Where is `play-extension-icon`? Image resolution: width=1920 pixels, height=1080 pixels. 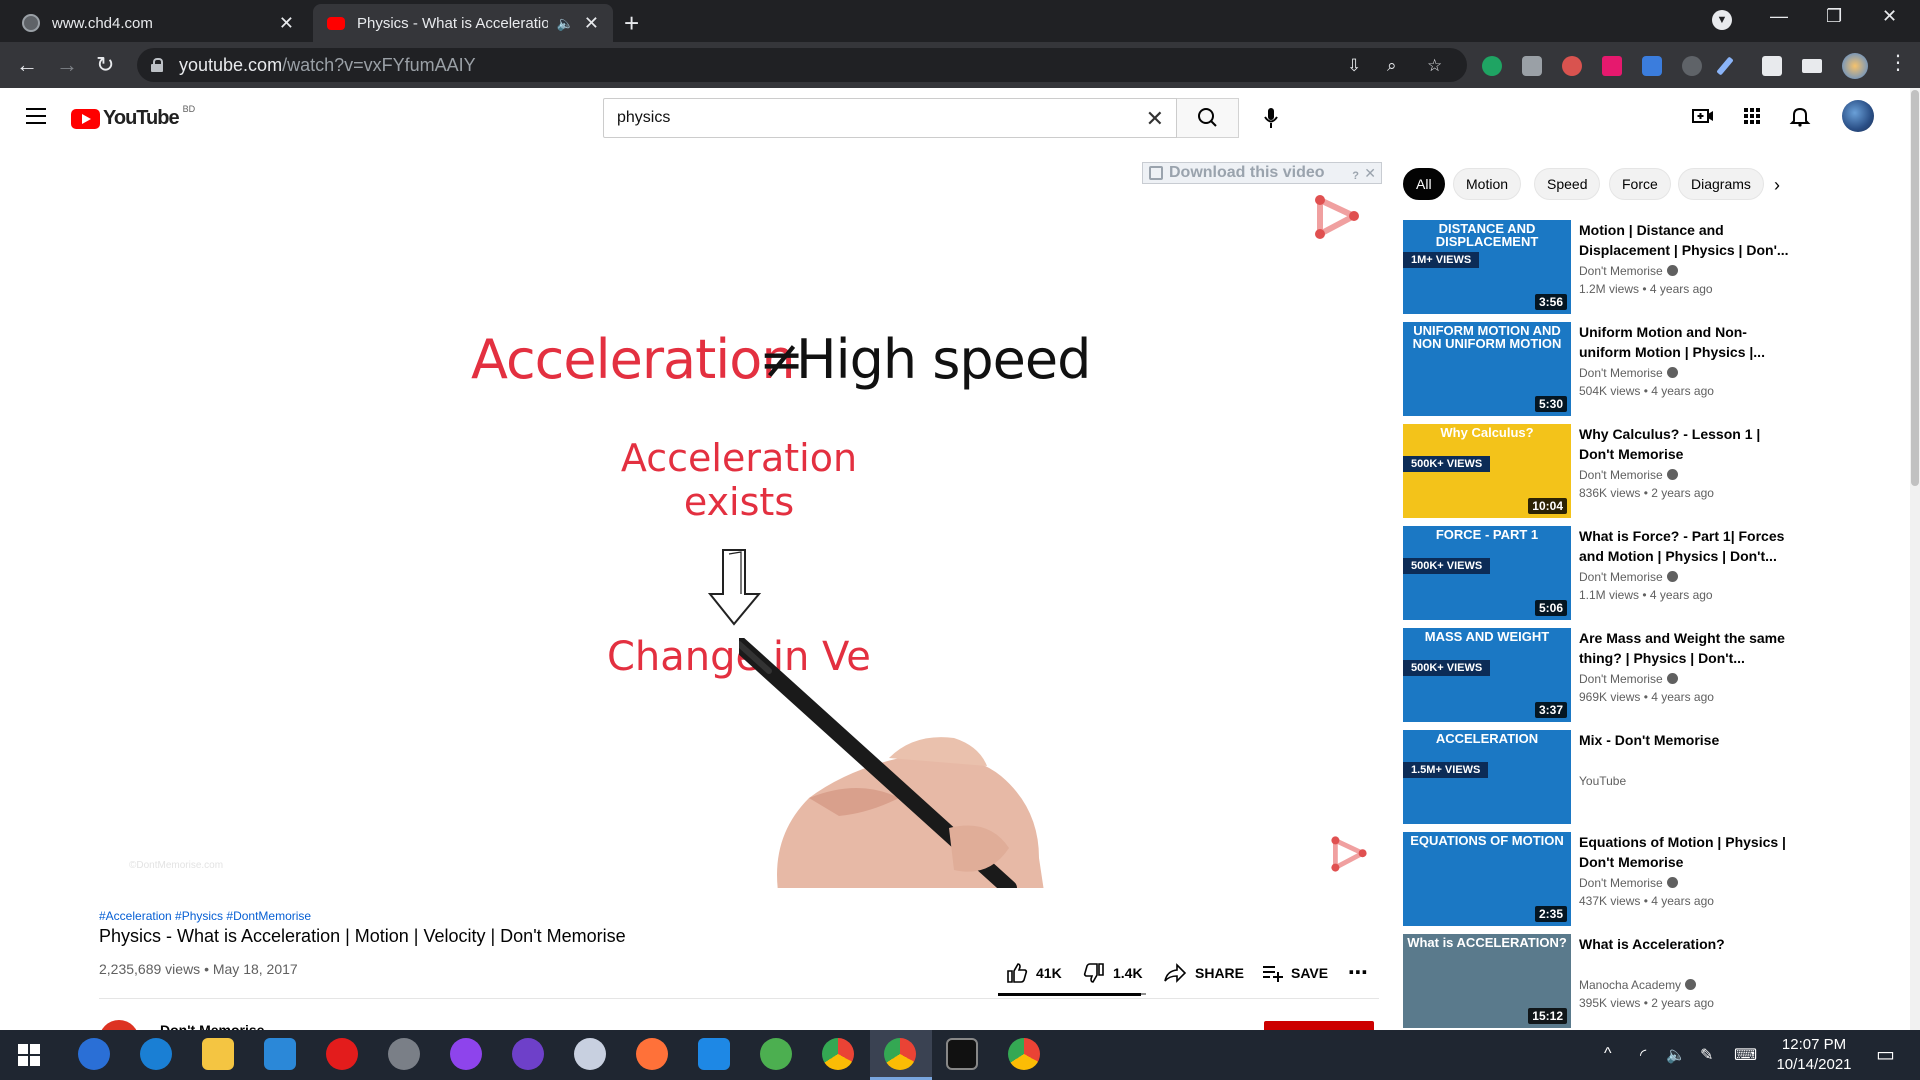
play-extension-icon is located at coordinates (1612, 66).